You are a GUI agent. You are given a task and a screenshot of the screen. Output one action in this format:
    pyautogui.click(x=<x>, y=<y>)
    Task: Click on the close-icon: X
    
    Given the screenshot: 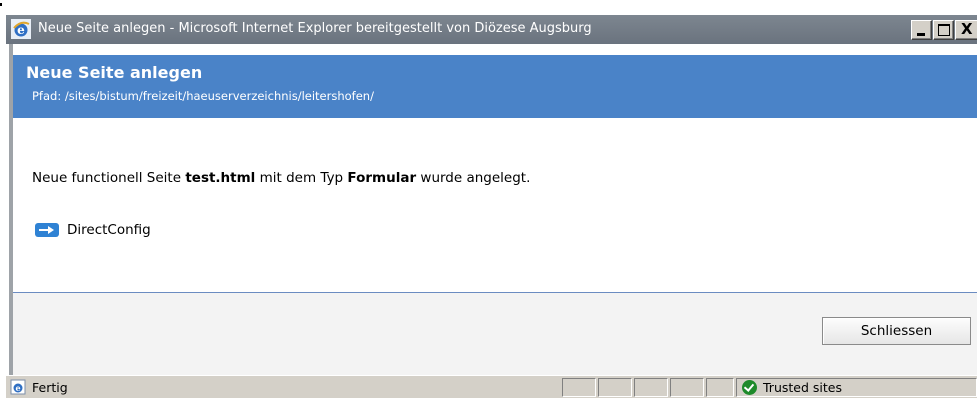 What is the action you would take?
    pyautogui.click(x=967, y=29)
    